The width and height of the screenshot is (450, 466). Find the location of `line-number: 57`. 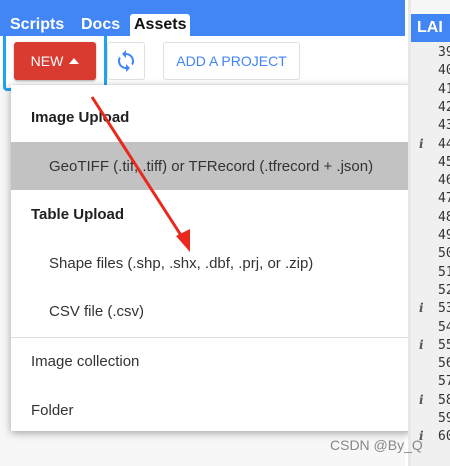

line-number: 57 is located at coordinates (444, 382).